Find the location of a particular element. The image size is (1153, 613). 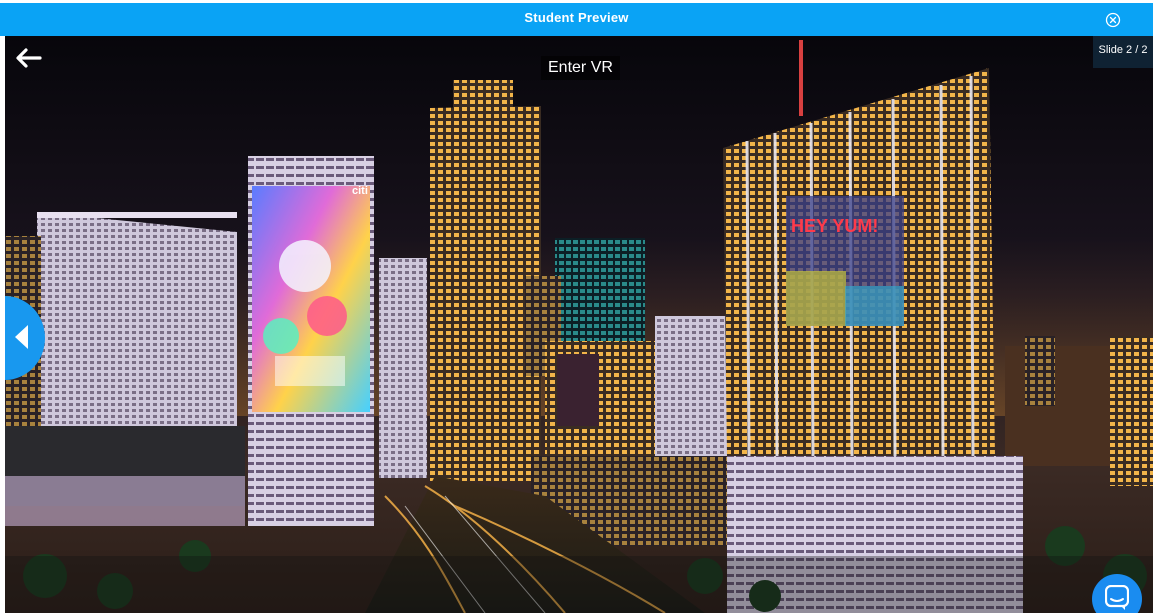

enter-vr-button: Enter VR is located at coordinates (580, 68).